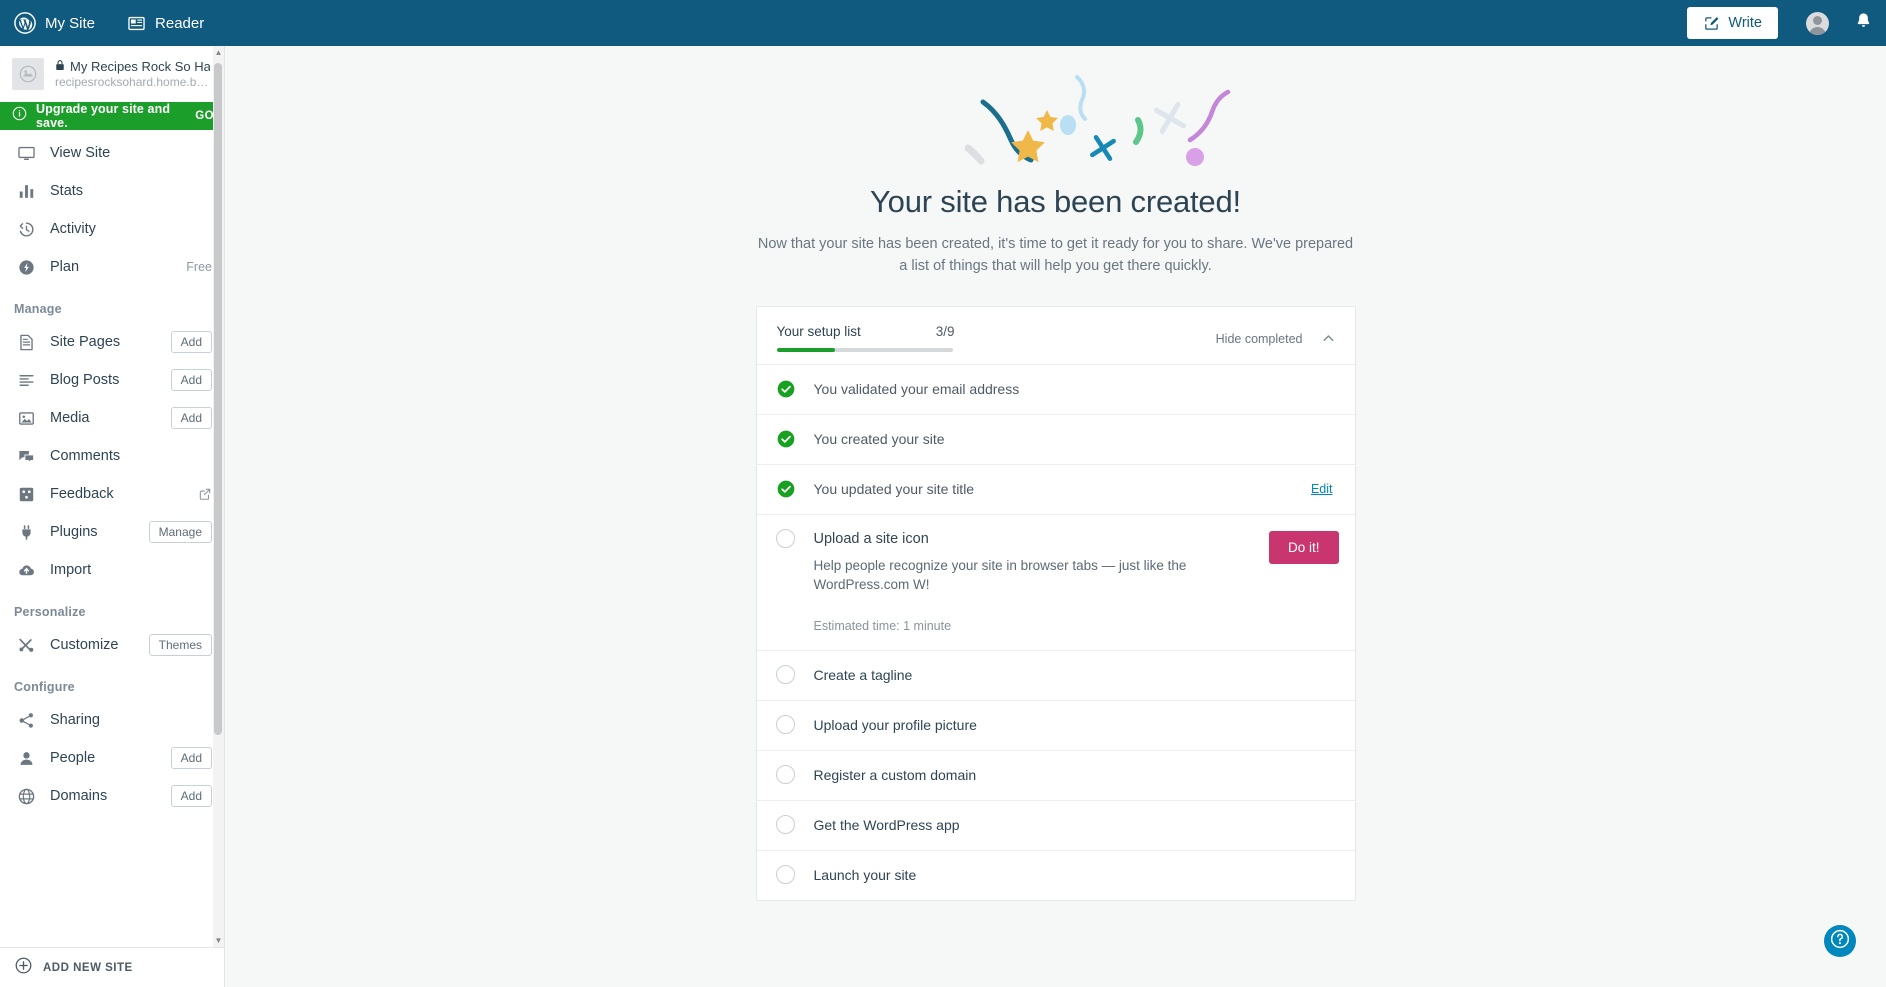  Describe the element at coordinates (112, 229) in the screenshot. I see `sidebar-item-activity: Activity` at that location.